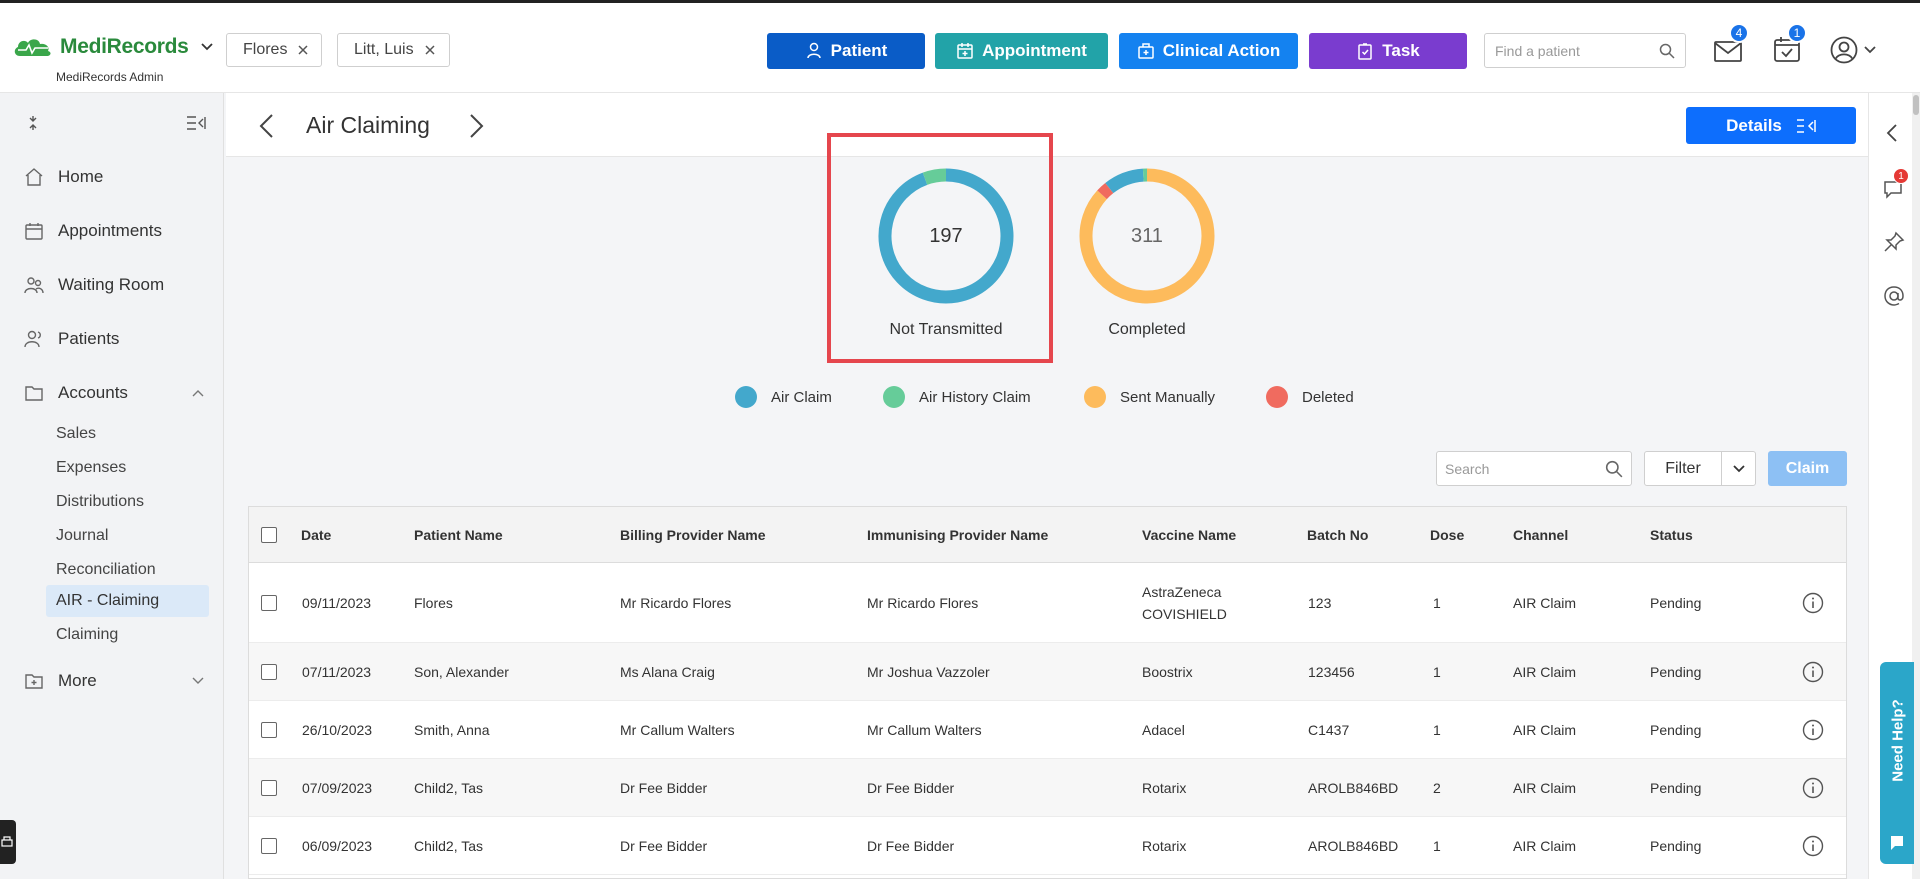 This screenshot has height=879, width=1920. What do you see at coordinates (316, 535) in the screenshot?
I see `column-header-date: Date` at bounding box center [316, 535].